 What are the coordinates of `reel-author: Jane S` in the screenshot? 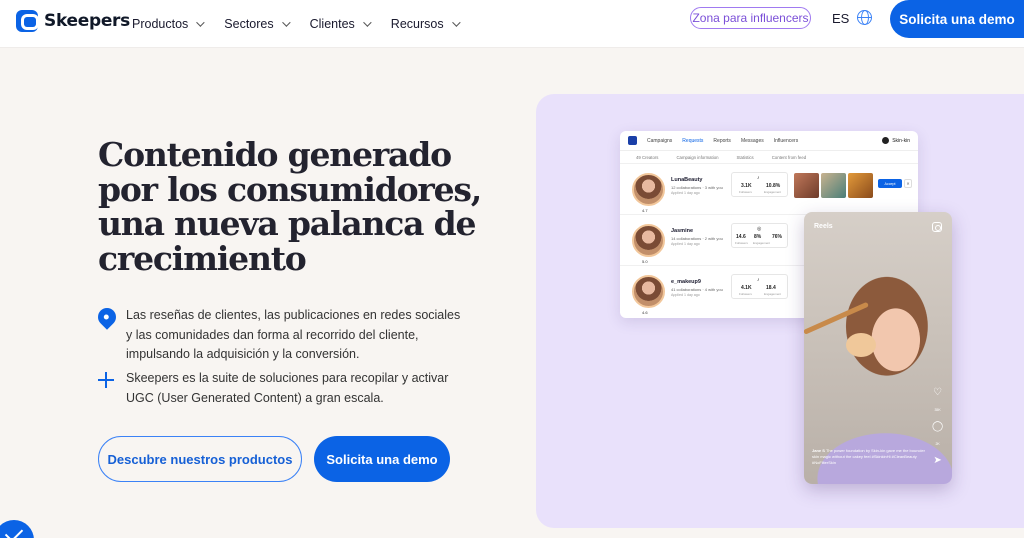 It's located at (818, 450).